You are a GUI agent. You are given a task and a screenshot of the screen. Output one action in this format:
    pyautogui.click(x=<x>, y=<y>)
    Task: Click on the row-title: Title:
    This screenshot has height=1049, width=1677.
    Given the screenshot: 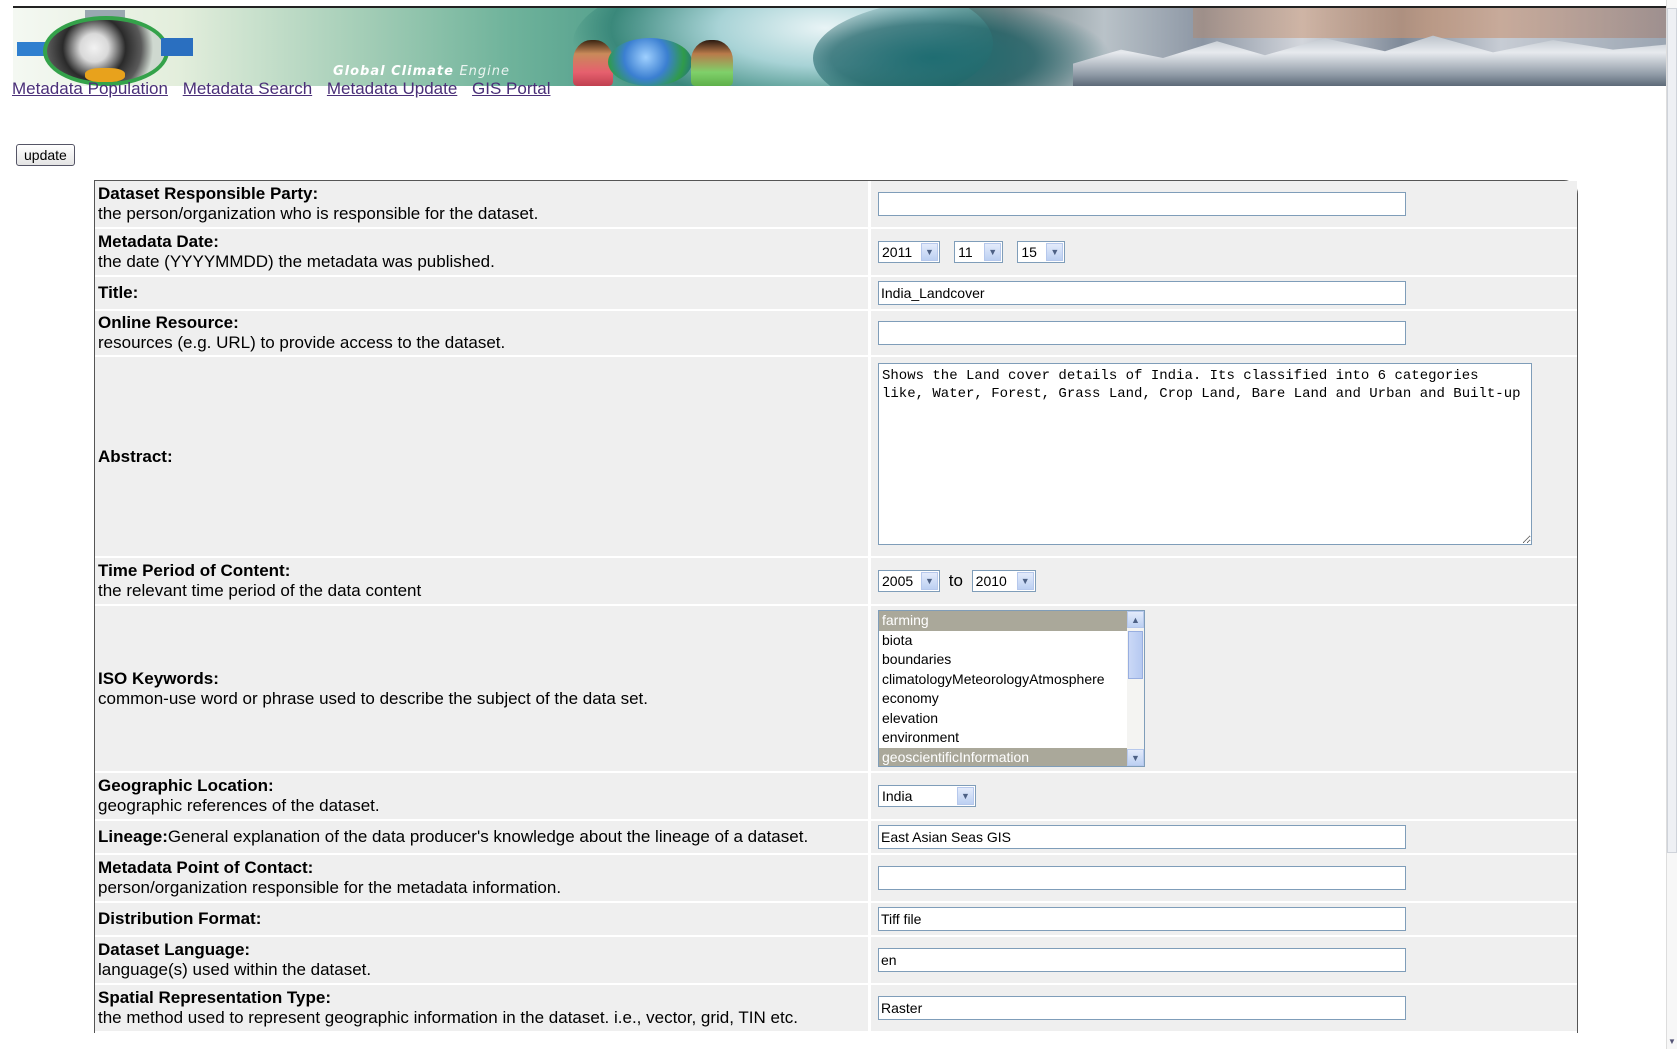 What is the action you would take?
    pyautogui.click(x=836, y=293)
    